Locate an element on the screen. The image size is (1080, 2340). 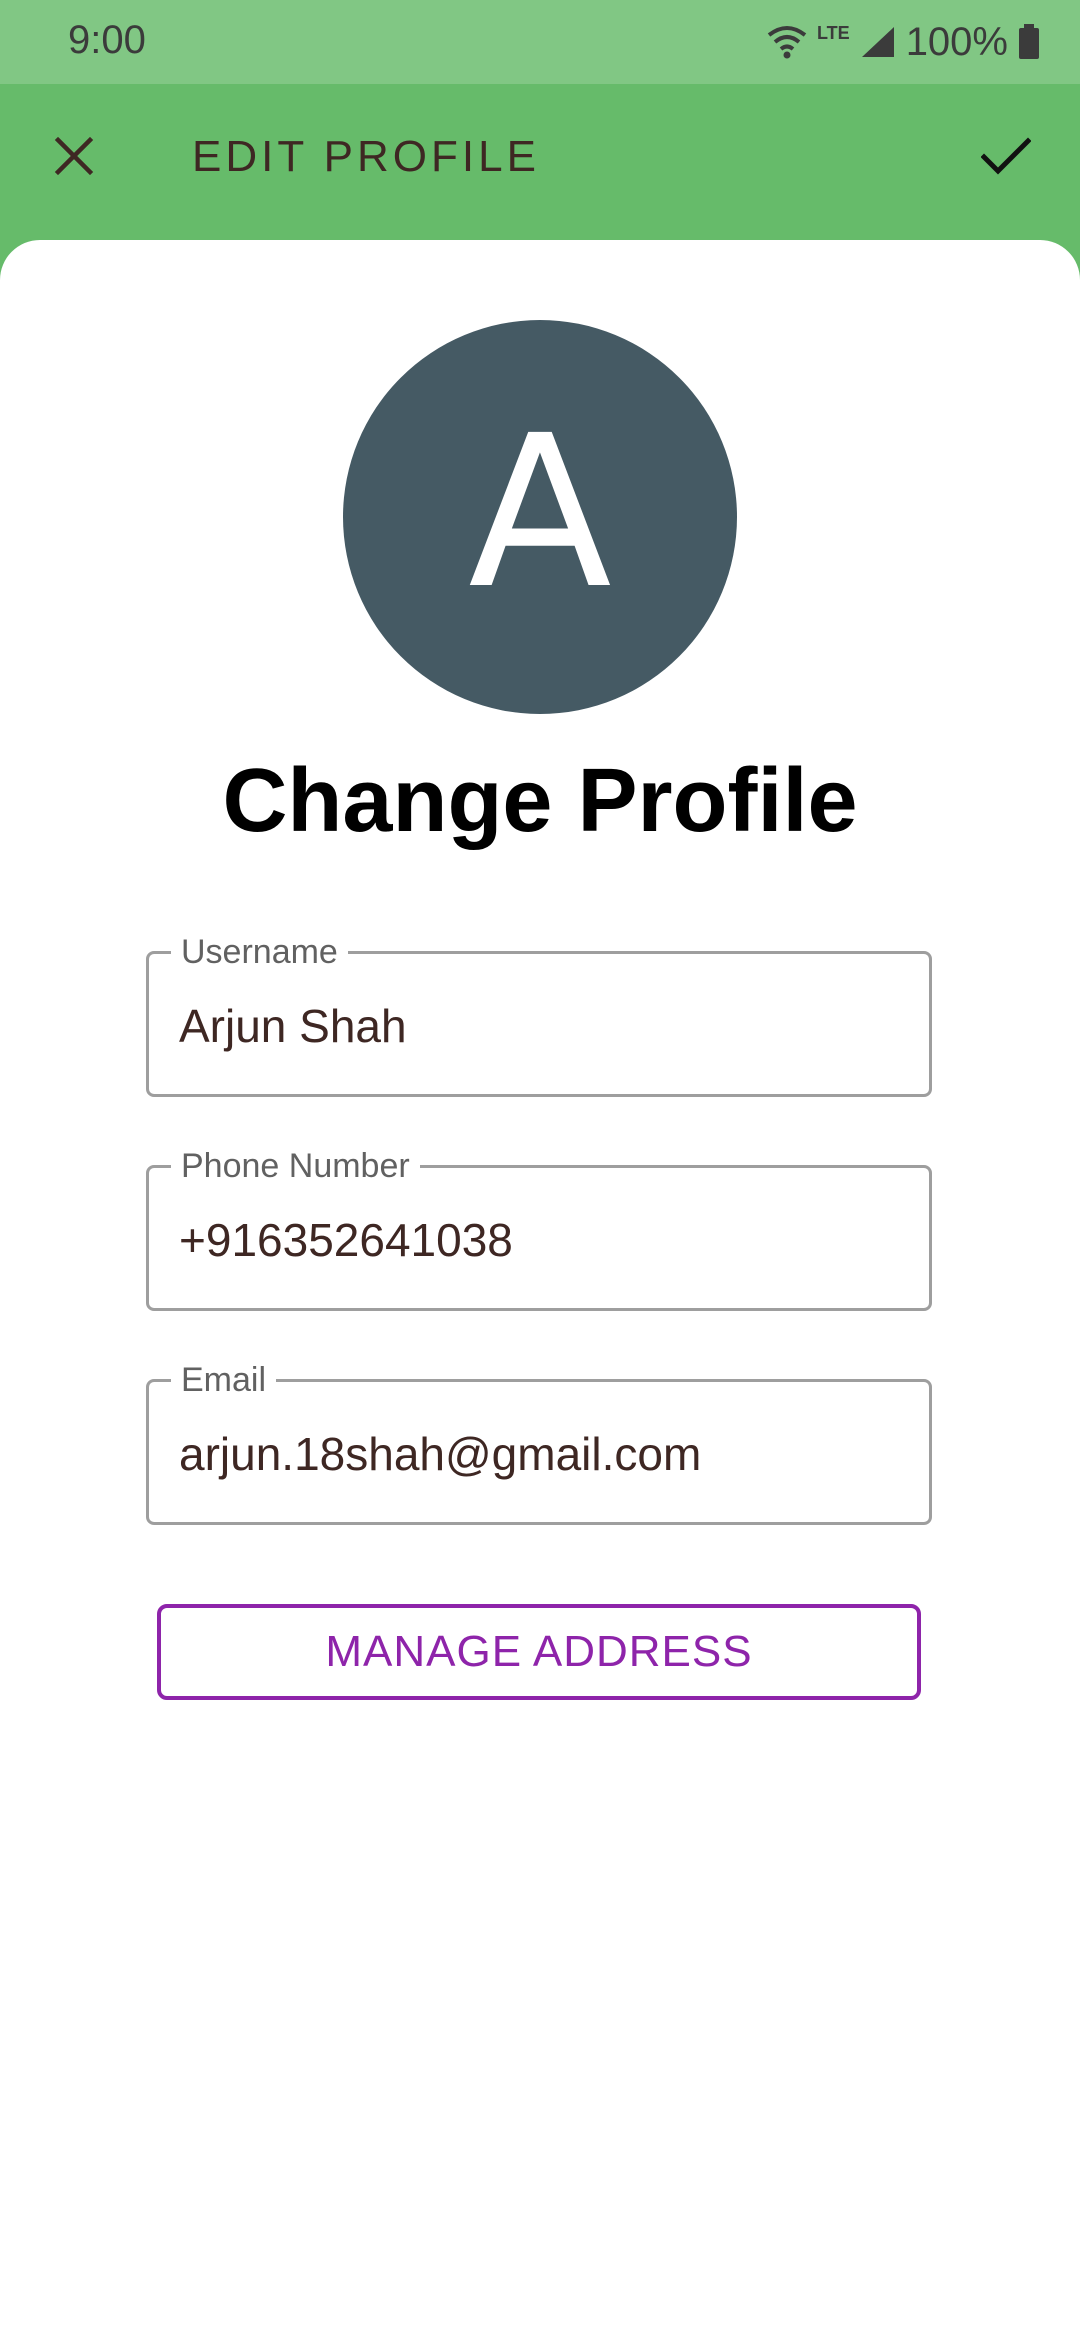
save-button is located at coordinates (1006, 158).